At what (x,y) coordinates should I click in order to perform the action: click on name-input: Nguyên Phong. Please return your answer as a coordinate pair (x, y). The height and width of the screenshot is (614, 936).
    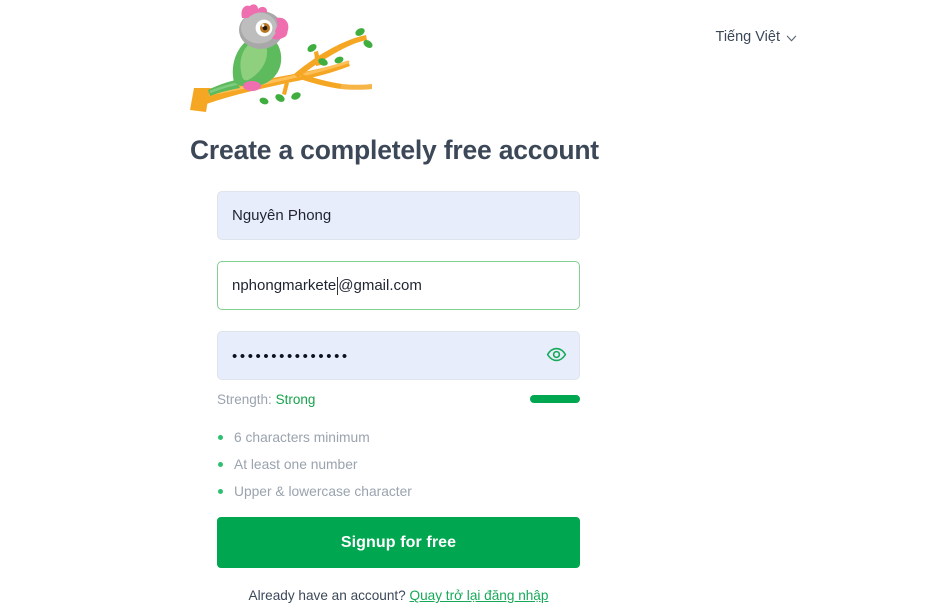
    Looking at the image, I should click on (398, 216).